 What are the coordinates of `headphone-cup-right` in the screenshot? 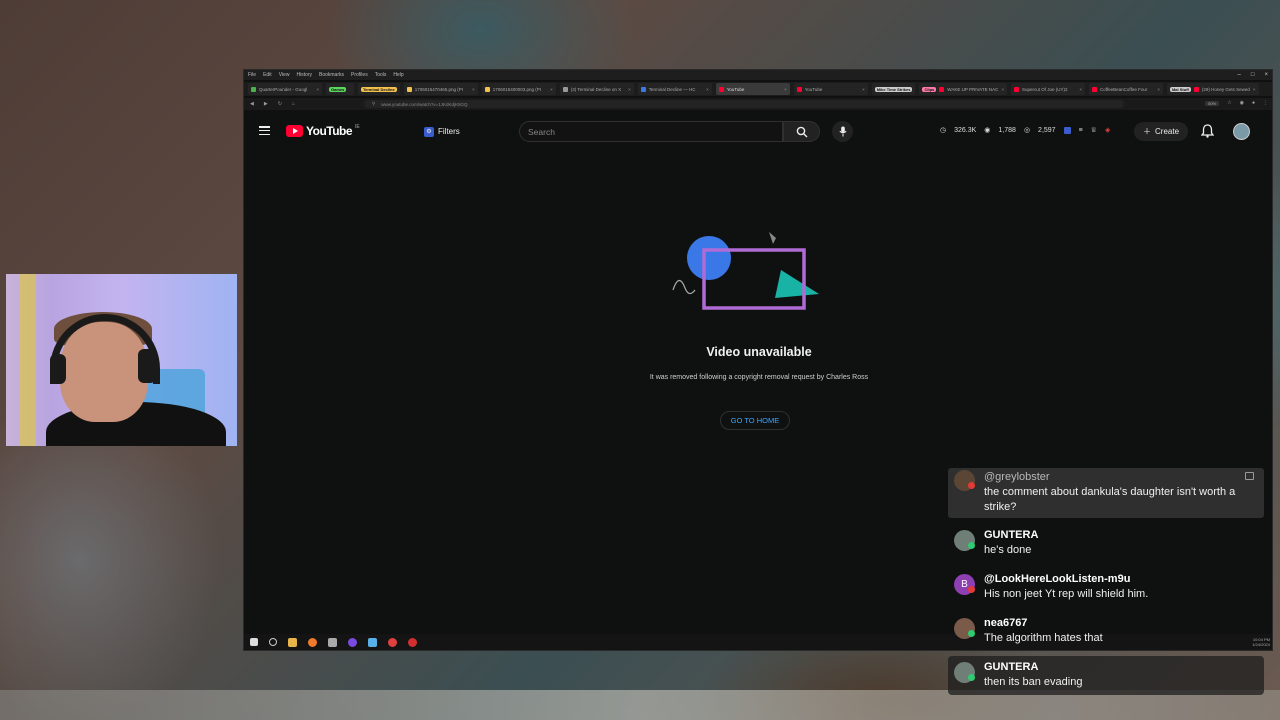 It's located at (147, 366).